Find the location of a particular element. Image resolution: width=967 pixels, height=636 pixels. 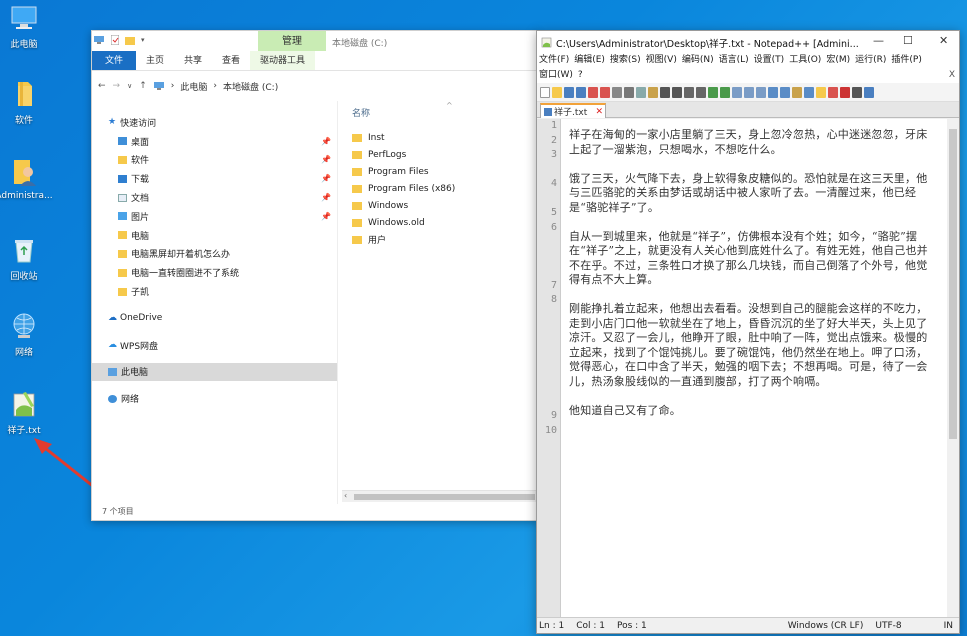

ribbon-tab-drive-tools: 驱动器工具 is located at coordinates (283, 60).